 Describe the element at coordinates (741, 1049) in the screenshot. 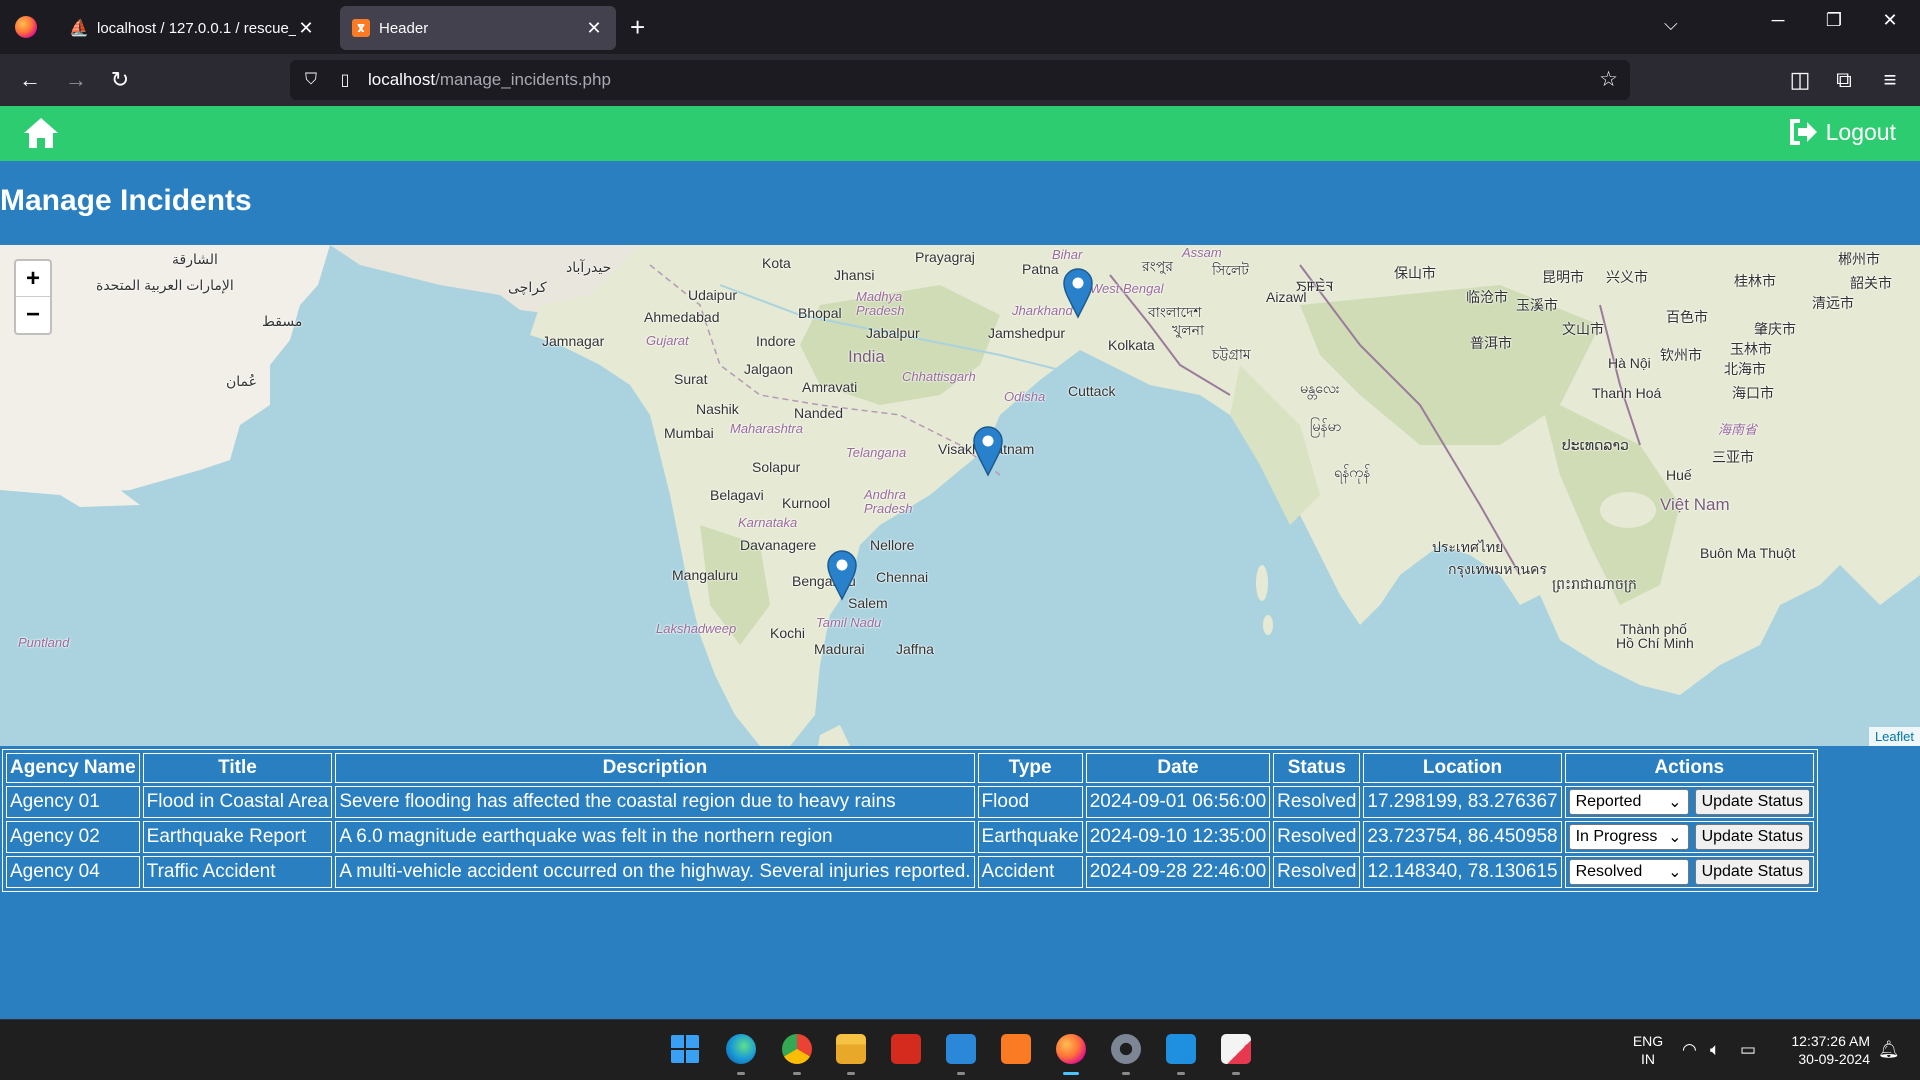

I see `edge-icon` at that location.